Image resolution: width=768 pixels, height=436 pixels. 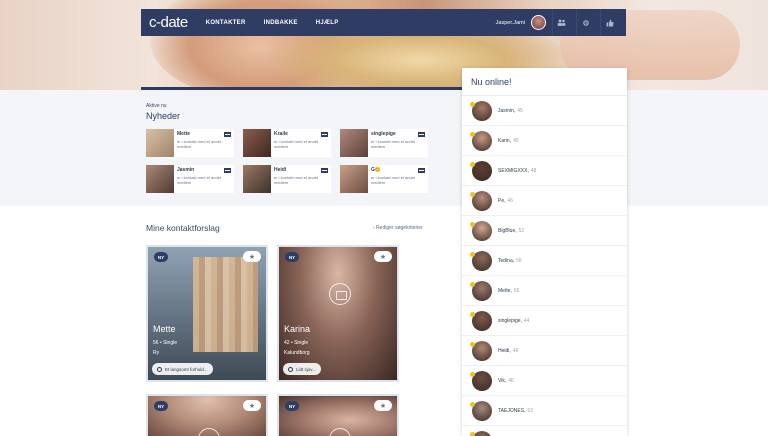 What do you see at coordinates (544, 321) in the screenshot?
I see `online-user-row: singlepige, 44` at bounding box center [544, 321].